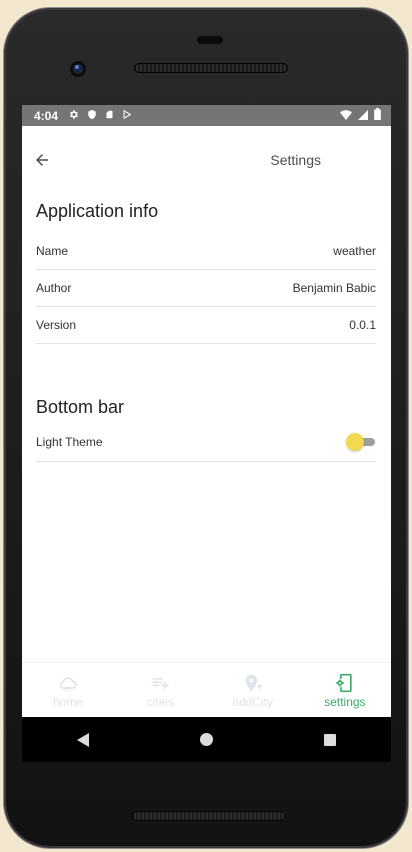 Image resolution: width=412 pixels, height=852 pixels. Describe the element at coordinates (354, 251) in the screenshot. I see `info-value: weather` at that location.